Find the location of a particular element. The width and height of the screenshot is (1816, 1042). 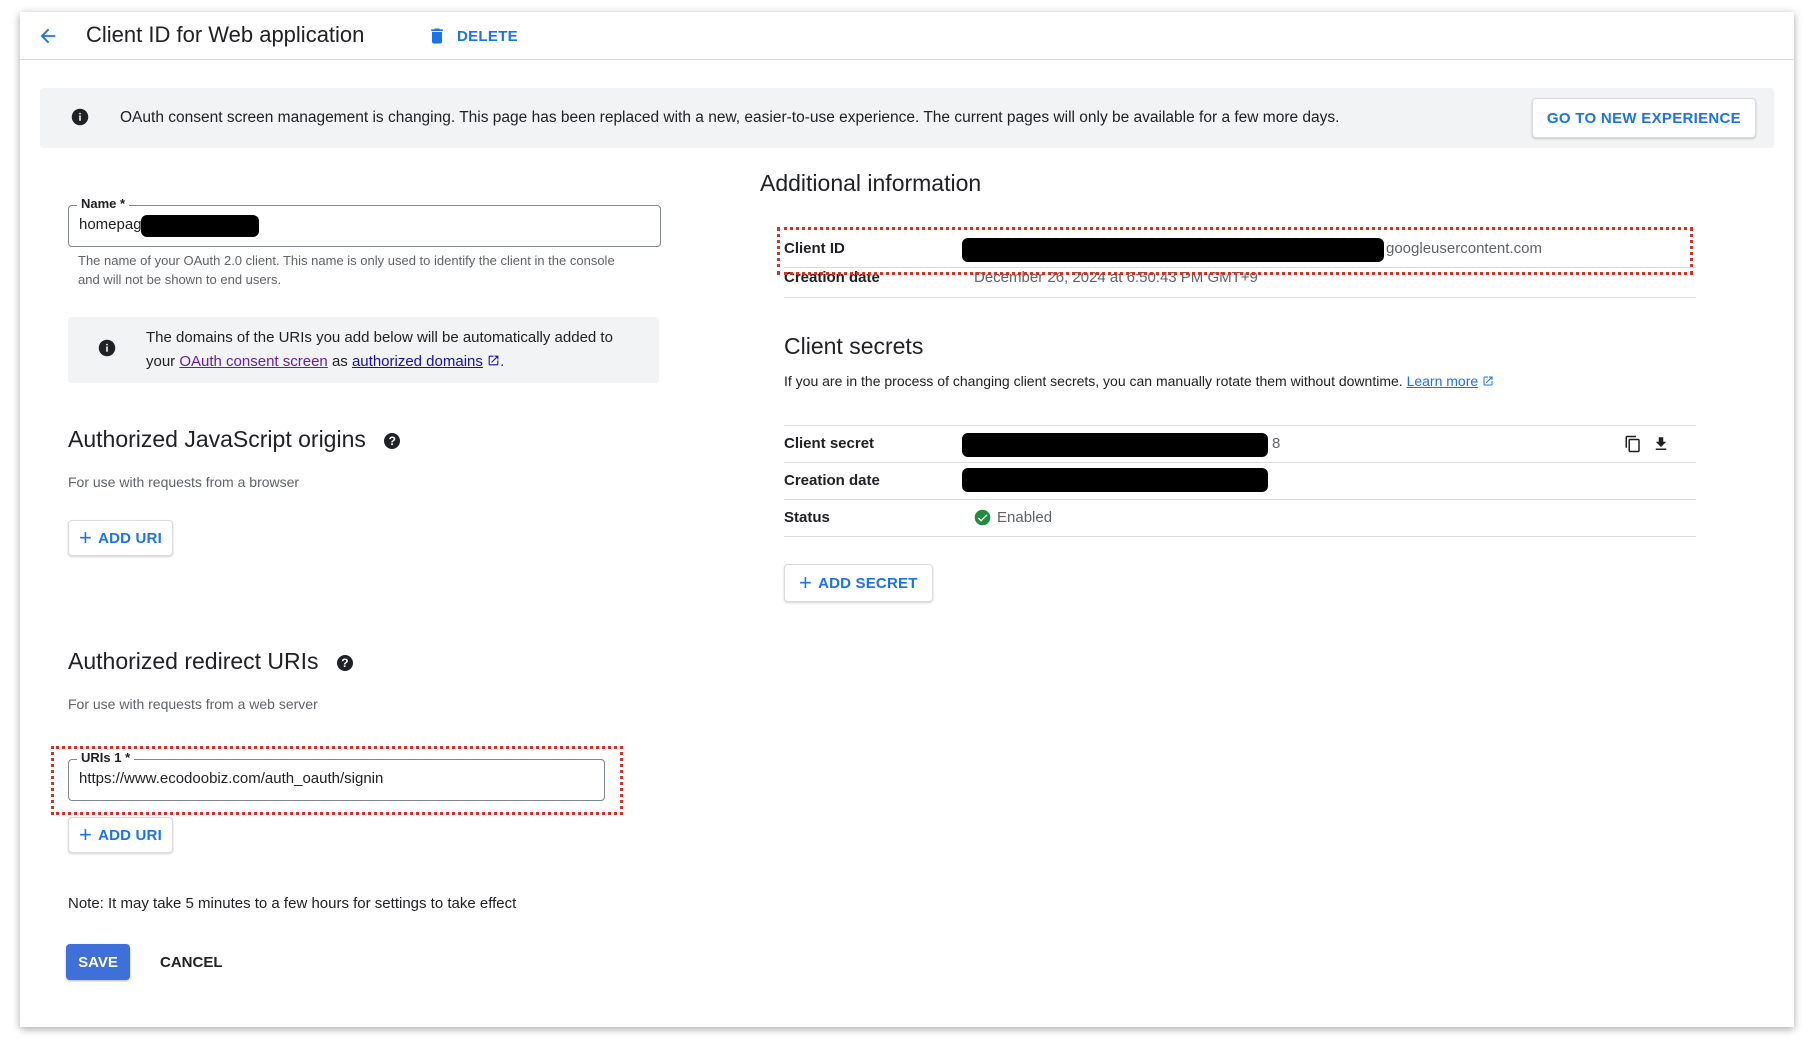

authorized-domains-label: authorized domains is located at coordinates (417, 361).